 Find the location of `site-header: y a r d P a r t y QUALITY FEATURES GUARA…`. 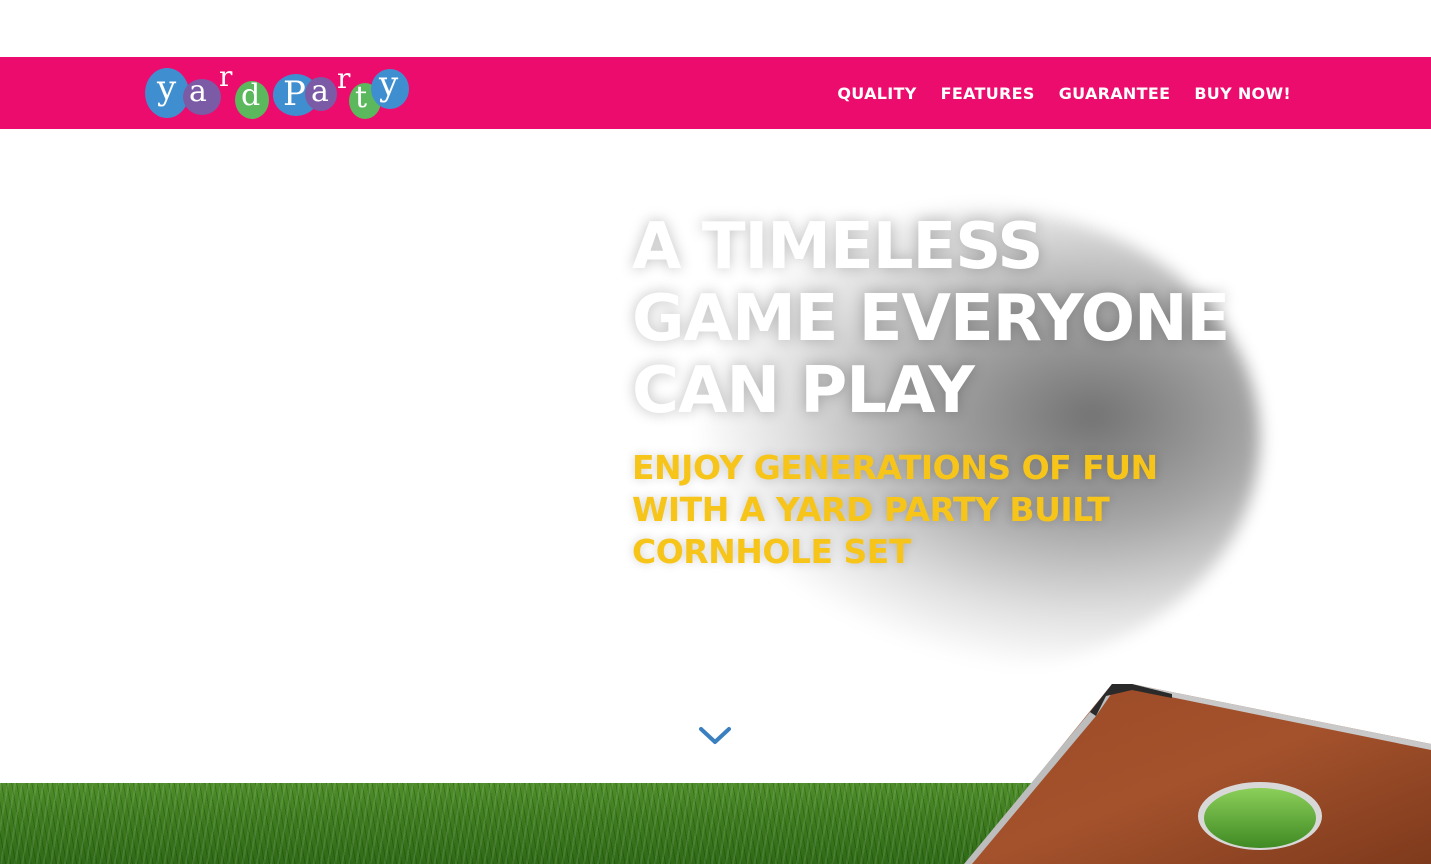

site-header: y a r d P a r t y QUALITY FEATURES GUARA… is located at coordinates (715, 93).